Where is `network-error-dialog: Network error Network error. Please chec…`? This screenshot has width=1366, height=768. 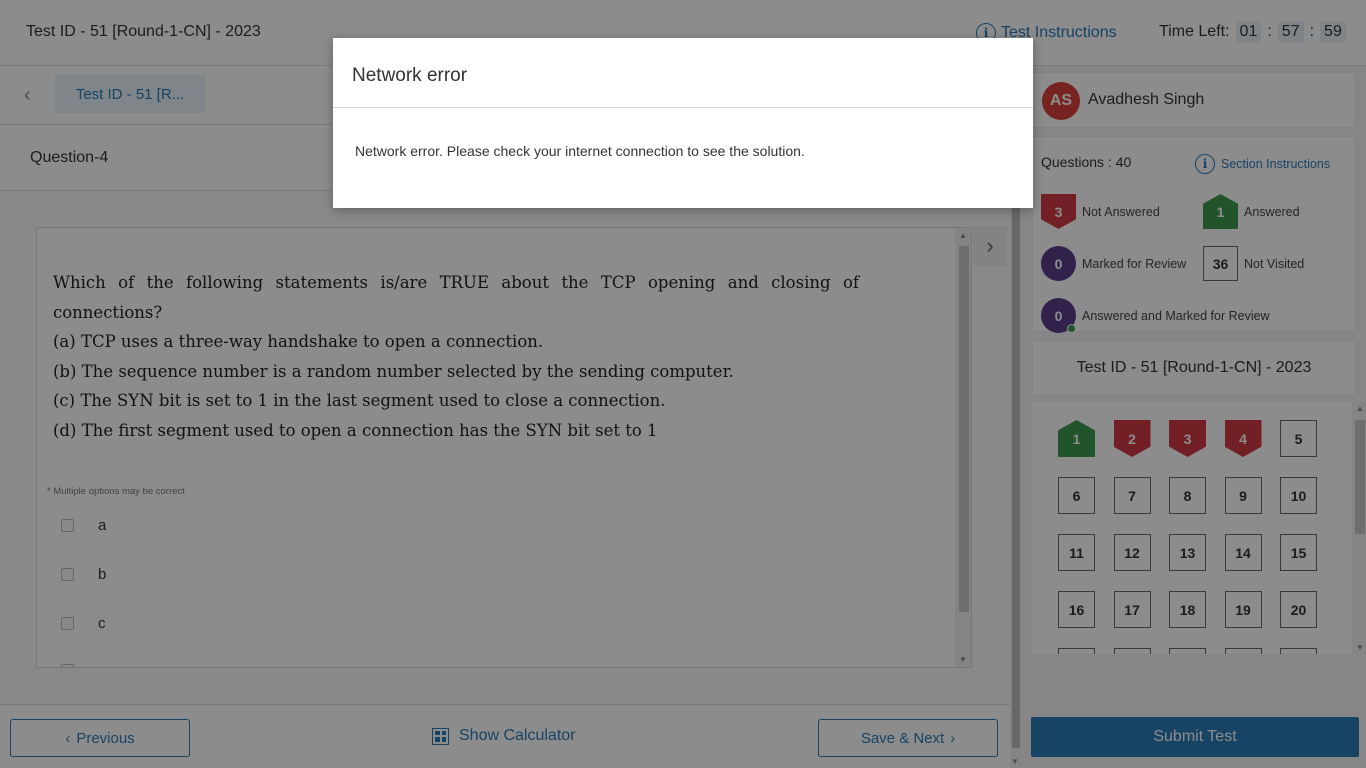
network-error-dialog: Network error Network error. Please chec… is located at coordinates (683, 123).